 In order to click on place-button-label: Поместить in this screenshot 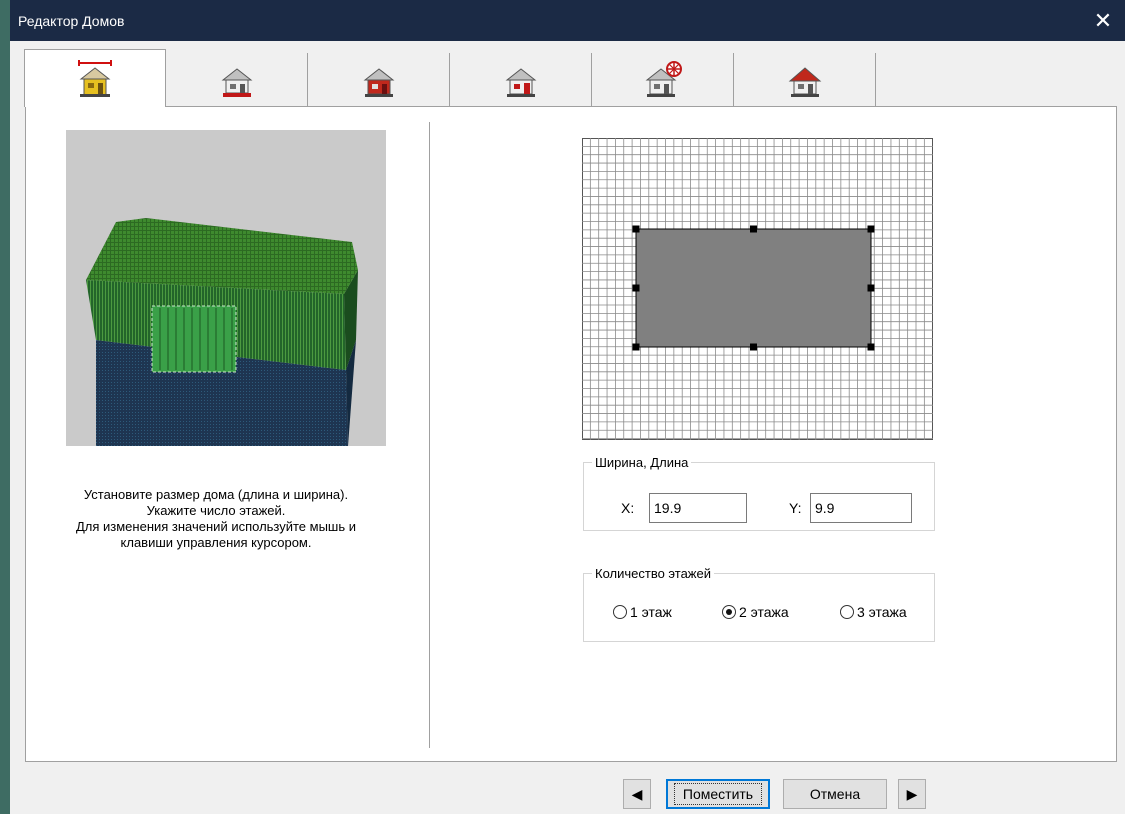, I will do `click(718, 794)`.